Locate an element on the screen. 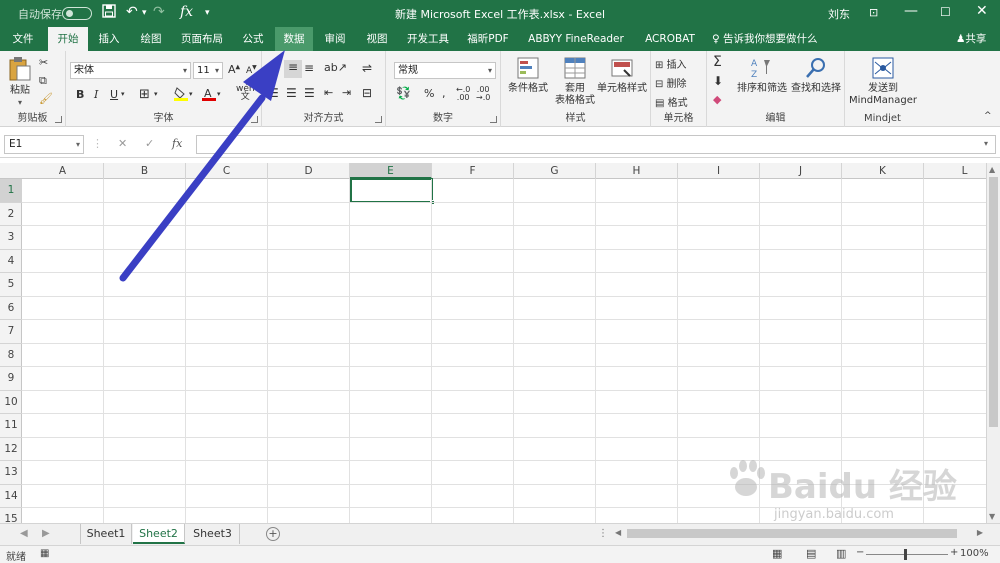 Image resolution: width=1000 pixels, height=563 pixels. undo-dropdown-icon: ▾ is located at coordinates (144, 13).